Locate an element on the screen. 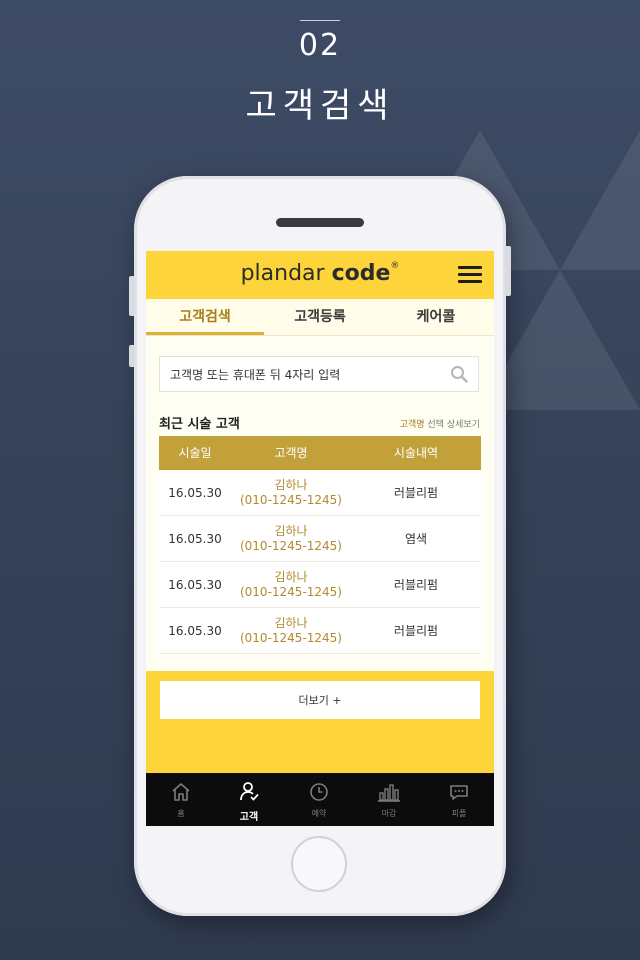 This screenshot has width=640, height=960. header-divider is located at coordinates (320, 20).